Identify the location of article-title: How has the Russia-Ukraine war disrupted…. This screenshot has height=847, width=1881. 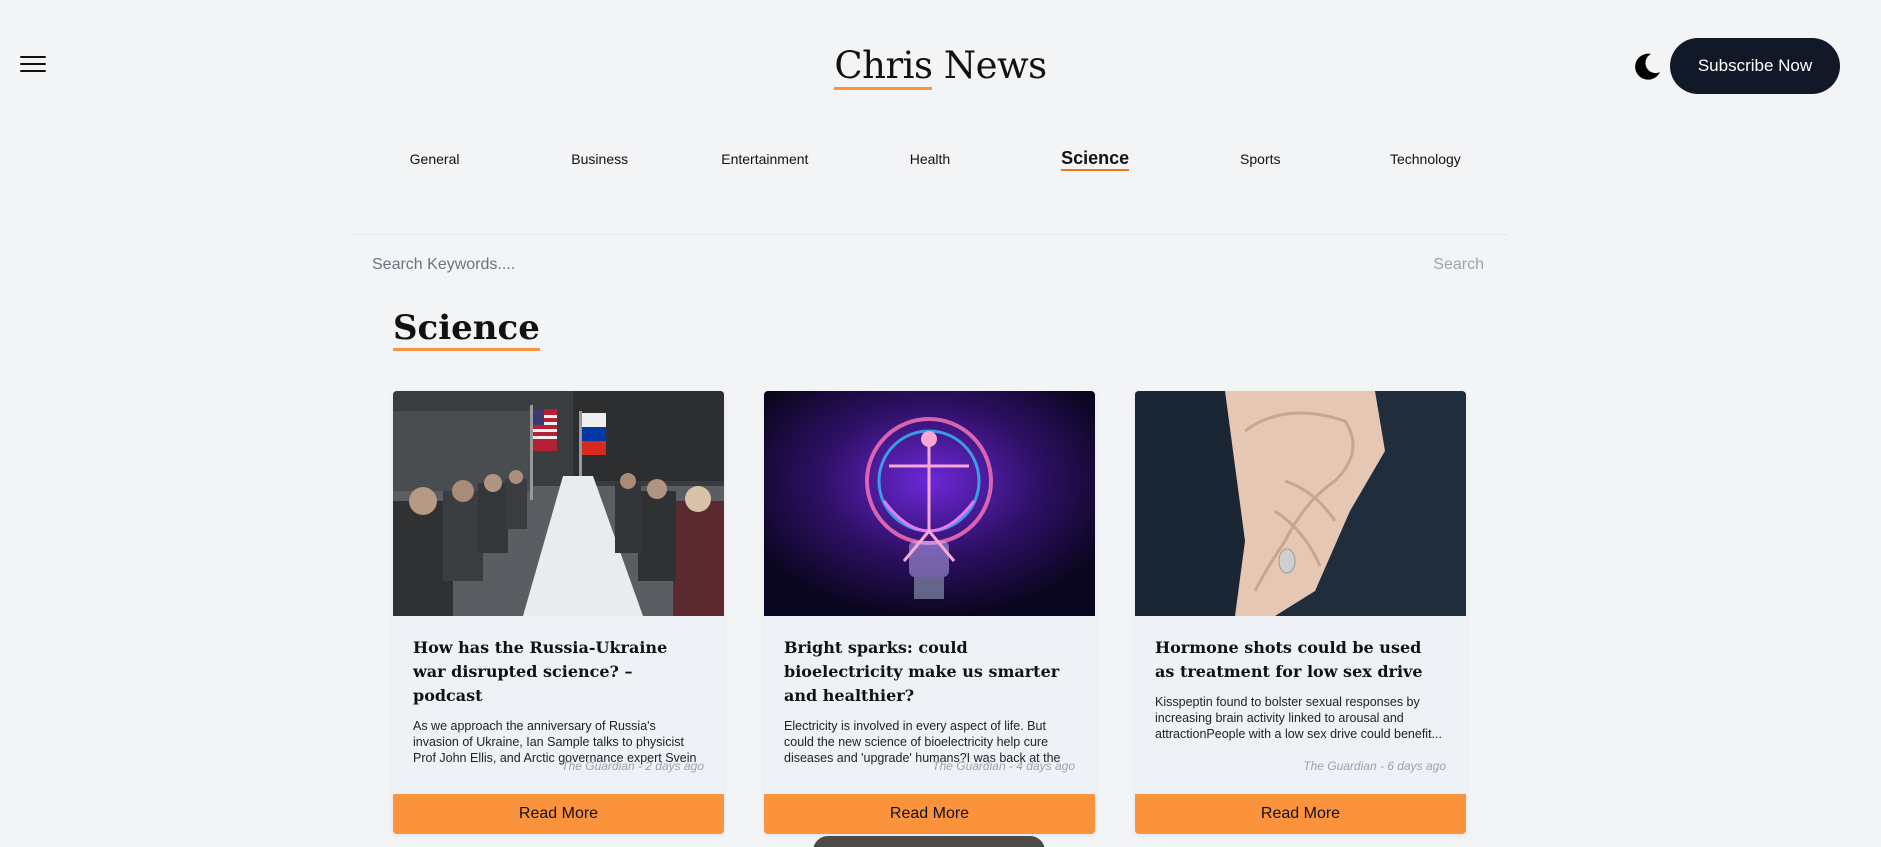
(558, 672).